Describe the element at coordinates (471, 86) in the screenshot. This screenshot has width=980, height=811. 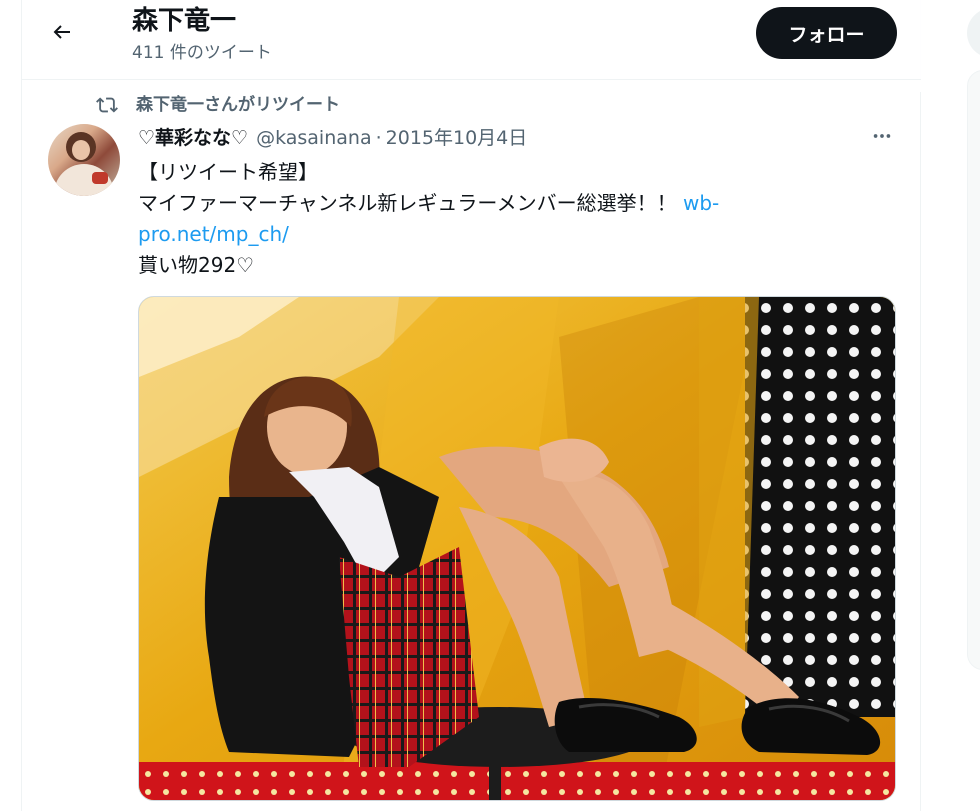
I see `header-divider` at that location.